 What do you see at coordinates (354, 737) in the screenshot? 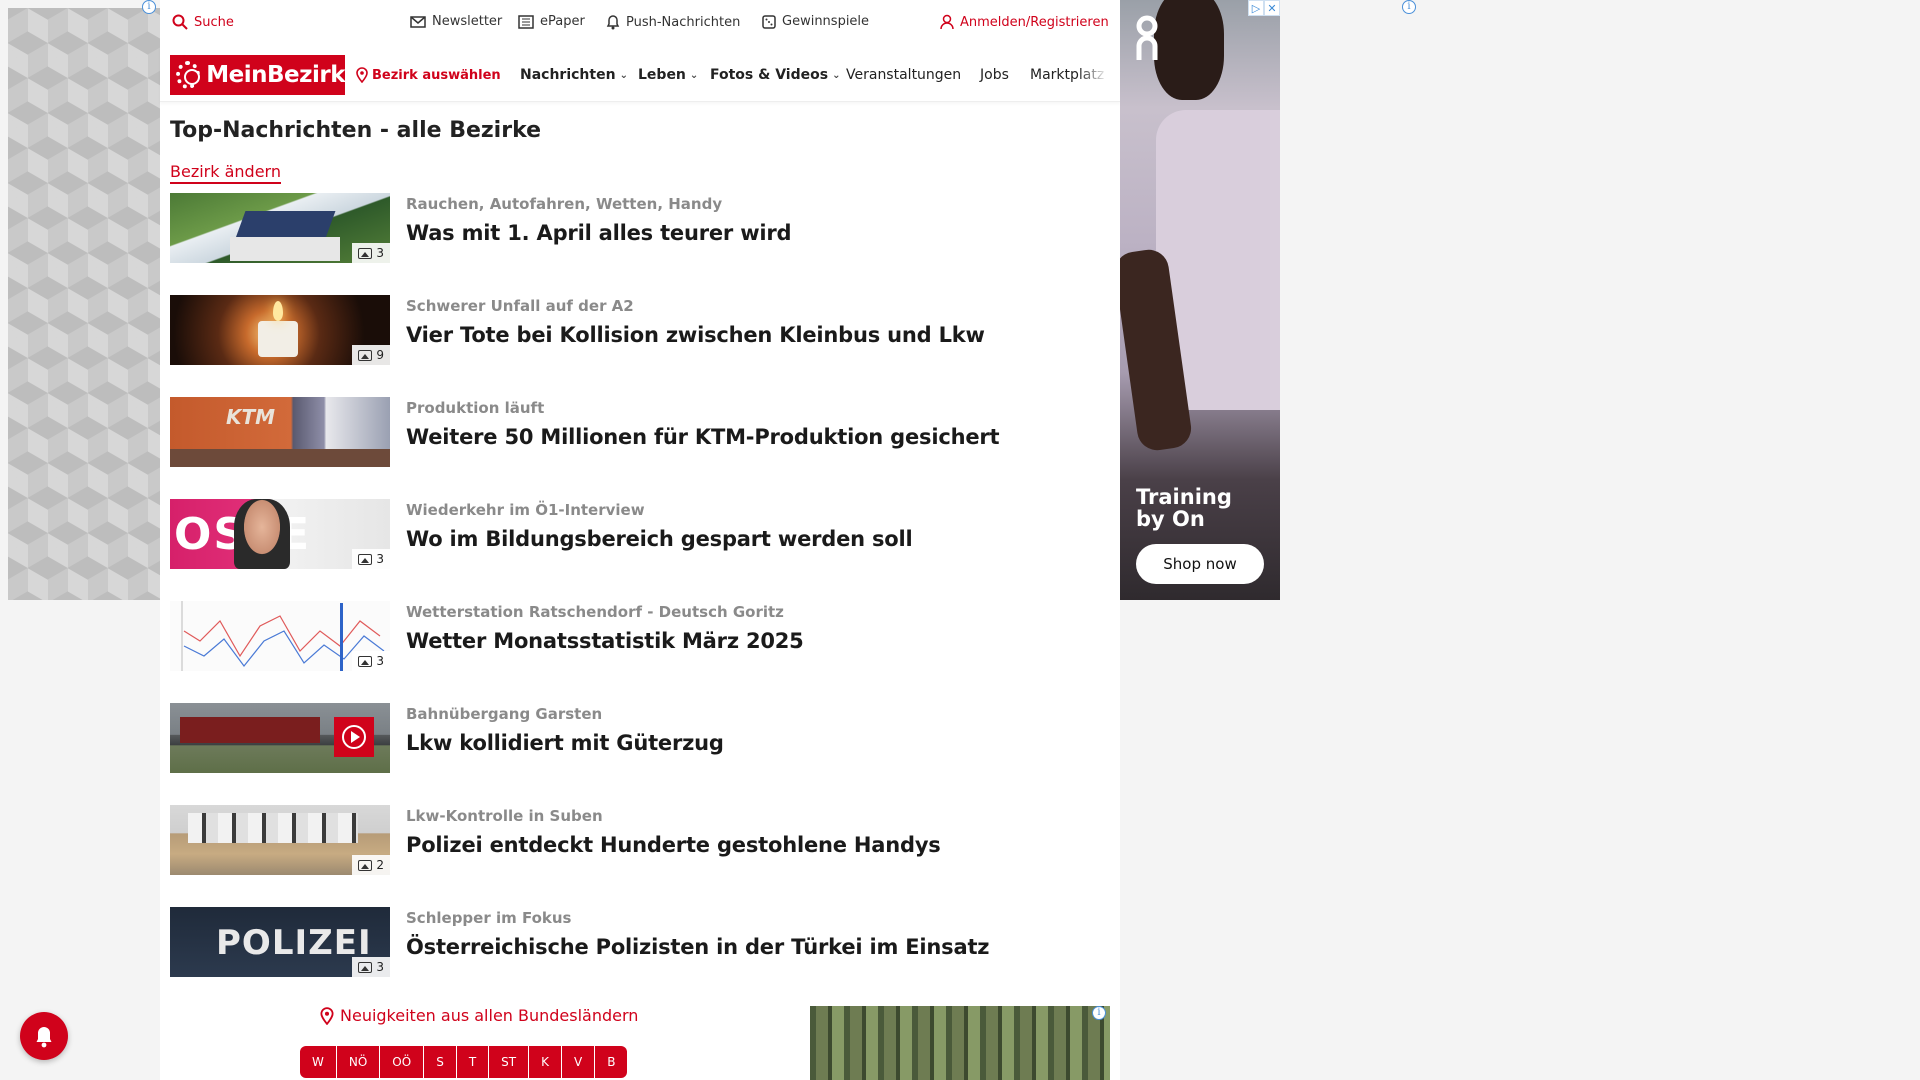
I see `video-play-button` at bounding box center [354, 737].